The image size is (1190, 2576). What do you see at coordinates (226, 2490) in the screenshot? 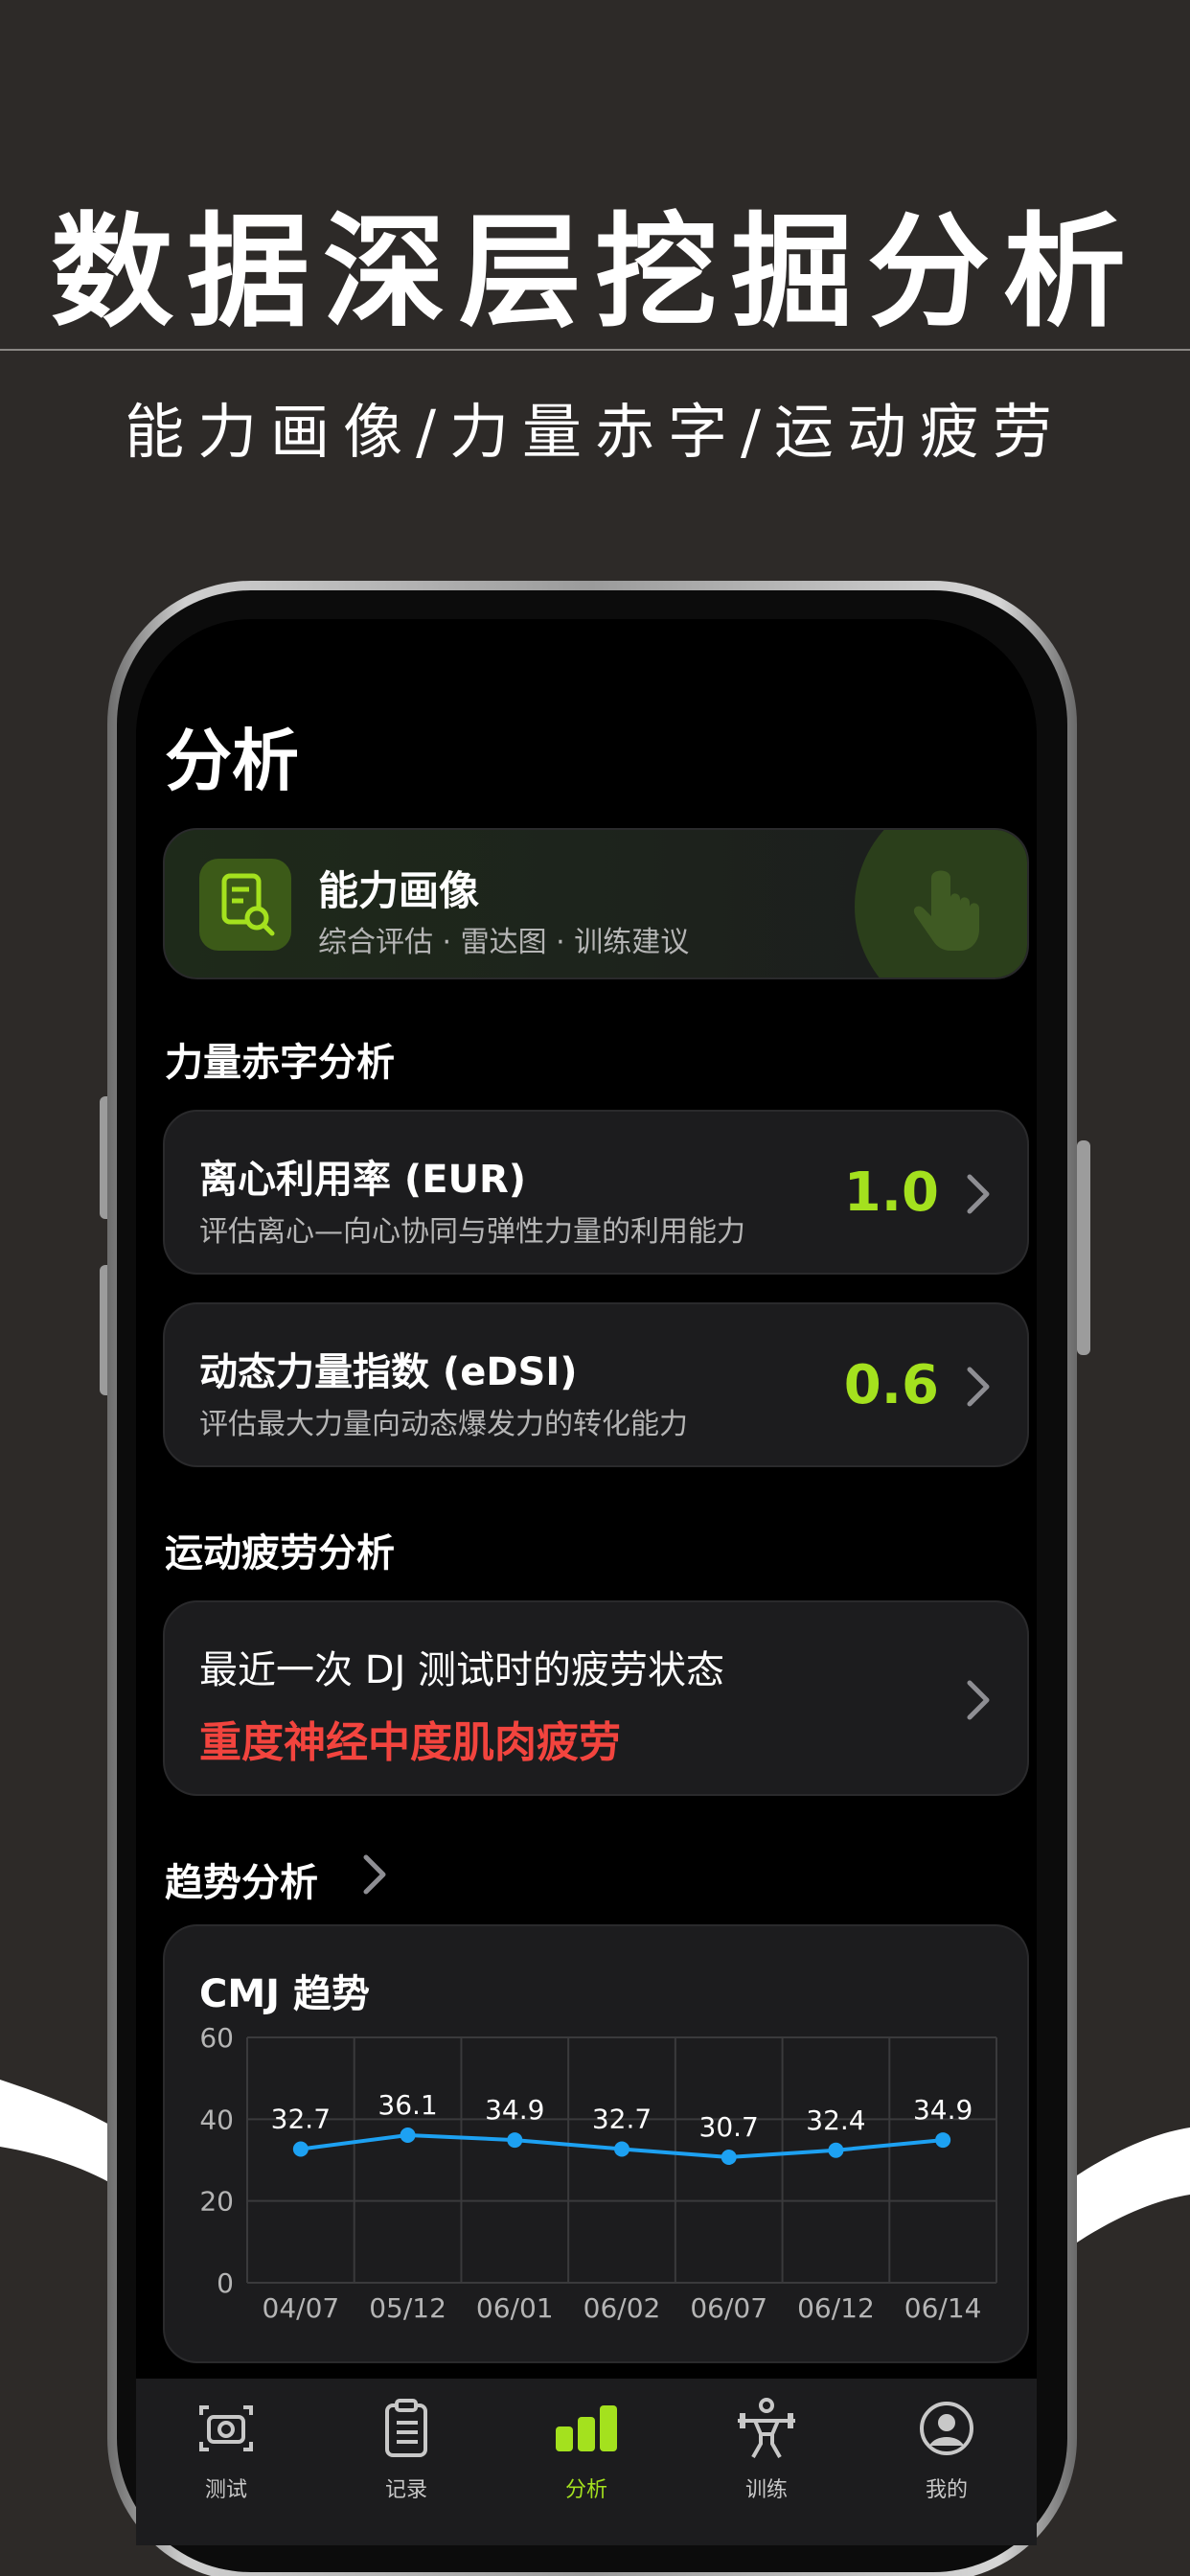
I see `tab-label: 测试` at bounding box center [226, 2490].